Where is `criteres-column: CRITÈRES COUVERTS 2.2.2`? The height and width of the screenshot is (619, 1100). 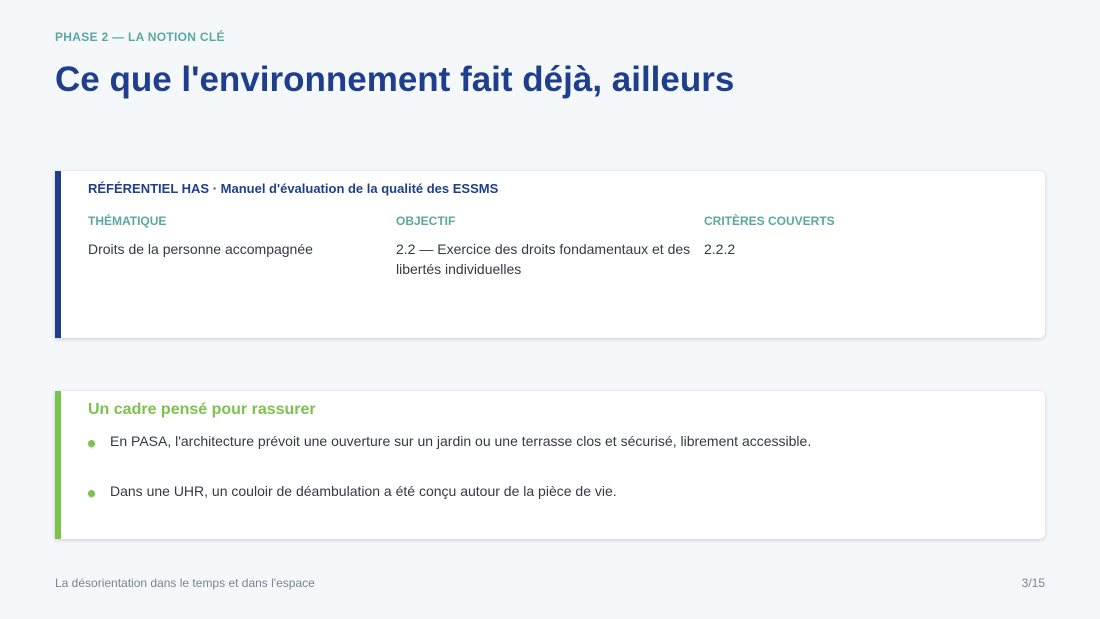
criteres-column: CRITÈRES COUVERTS 2.2.2 is located at coordinates (854, 236).